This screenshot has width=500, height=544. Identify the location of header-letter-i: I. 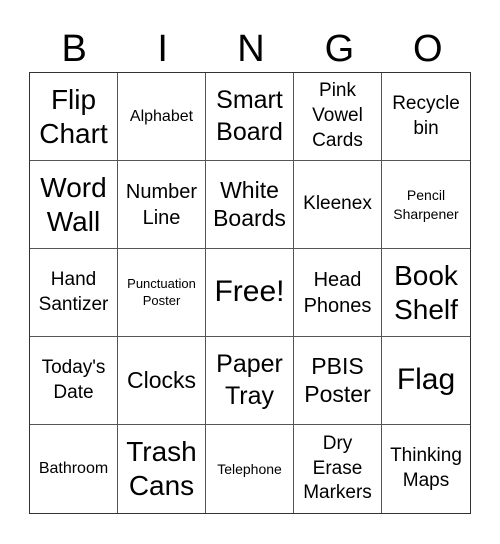
(162, 49).